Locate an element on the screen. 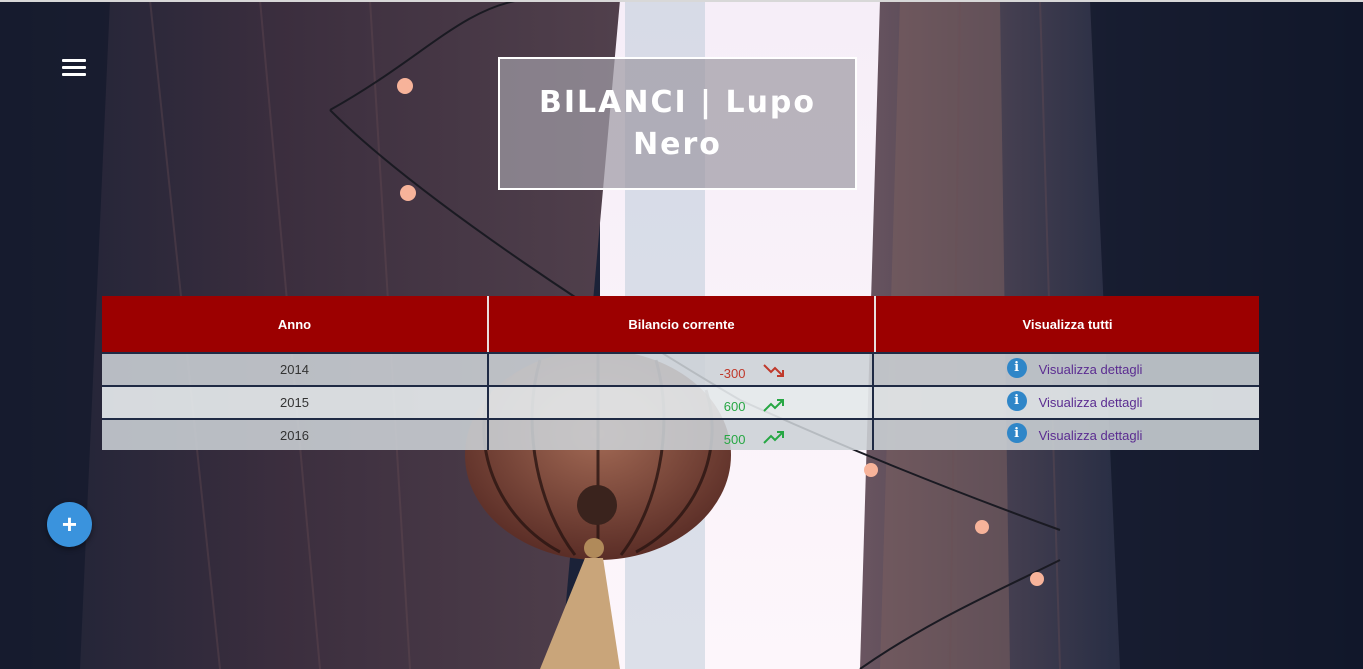 This screenshot has width=1363, height=669. column-header-visualizza-tutti: Visualizza tutti is located at coordinates (1066, 324).